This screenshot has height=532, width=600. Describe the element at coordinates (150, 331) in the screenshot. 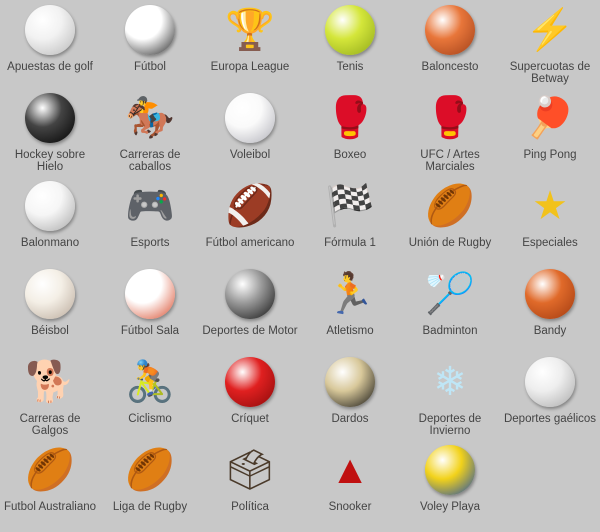

I see `sport-label: Fútbol Sala` at that location.